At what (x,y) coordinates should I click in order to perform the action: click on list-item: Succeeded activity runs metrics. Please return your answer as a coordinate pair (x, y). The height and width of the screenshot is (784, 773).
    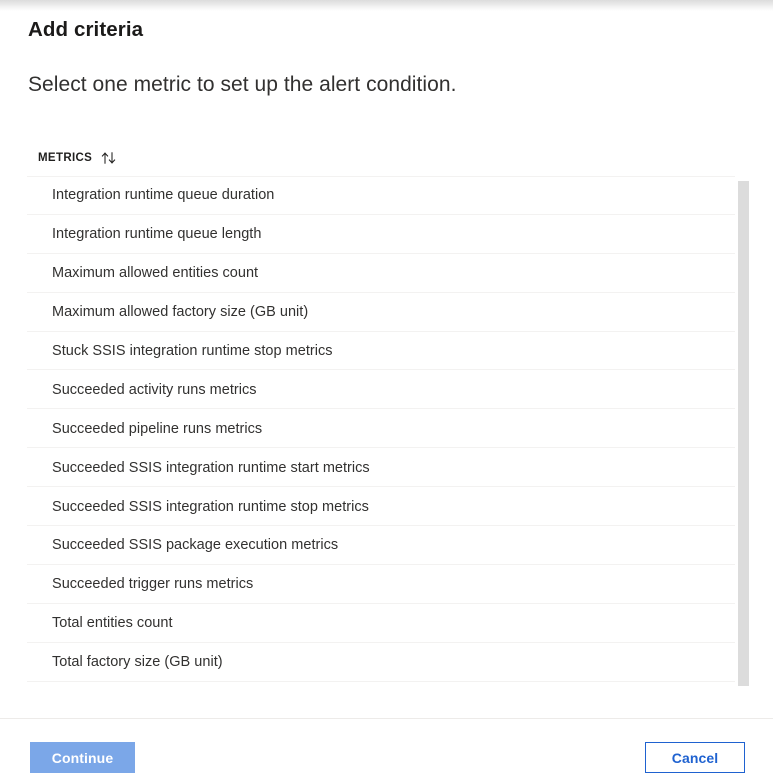
    Looking at the image, I should click on (386, 390).